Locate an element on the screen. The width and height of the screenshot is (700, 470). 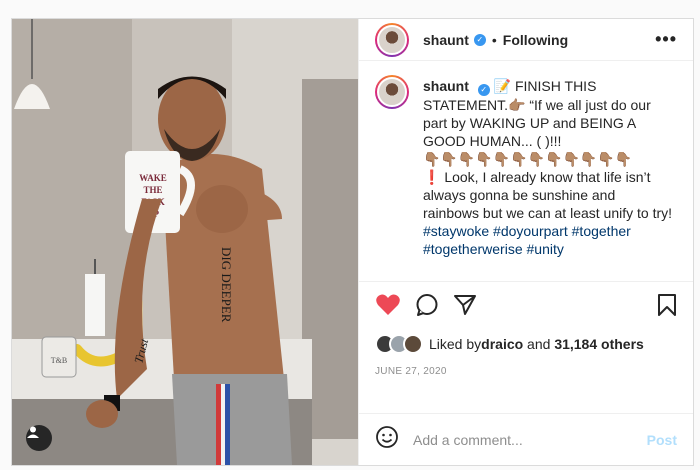
following-button: Following is located at coordinates (535, 40).